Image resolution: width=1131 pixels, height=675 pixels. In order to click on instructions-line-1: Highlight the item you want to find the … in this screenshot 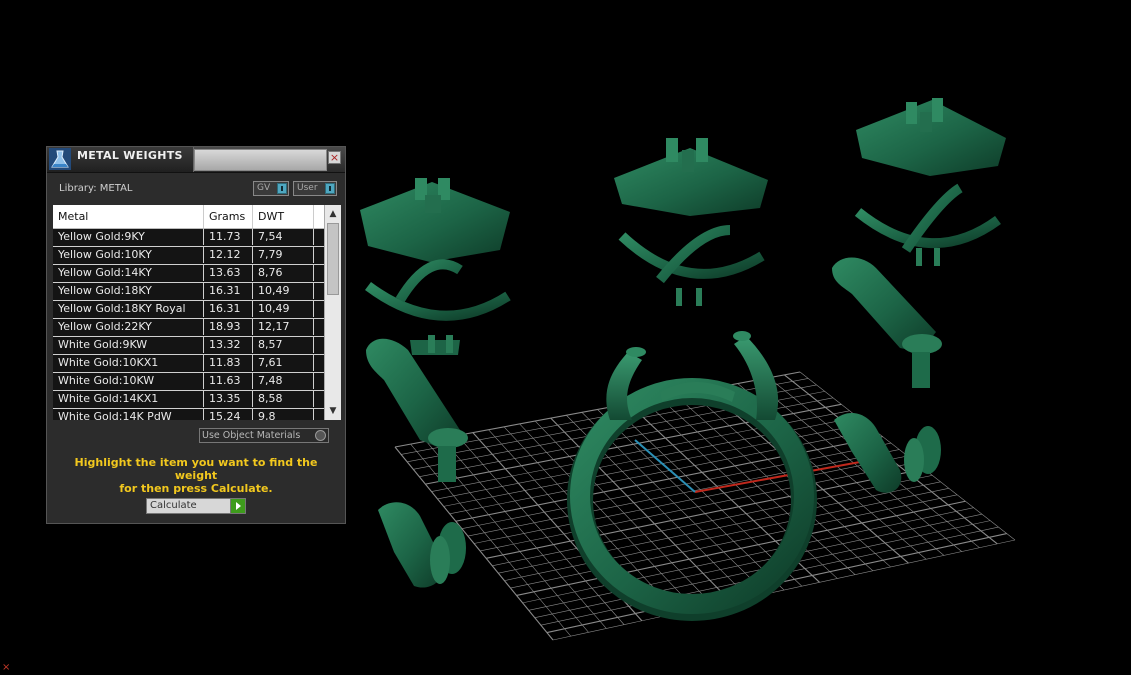, I will do `click(196, 469)`.